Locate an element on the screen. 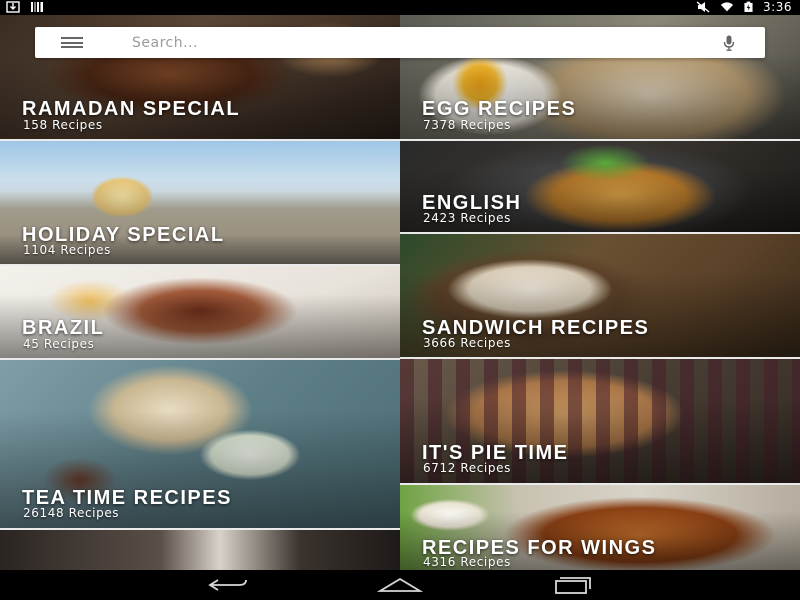  tile-count: 7378 Recipes is located at coordinates (467, 125).